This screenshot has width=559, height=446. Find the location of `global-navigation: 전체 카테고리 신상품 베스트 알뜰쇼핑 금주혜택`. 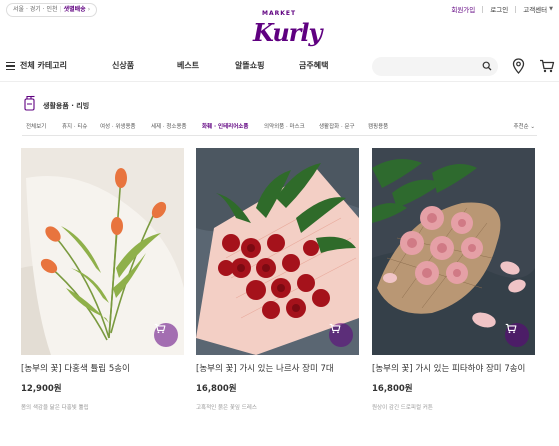

global-navigation: 전체 카테고리 신상품 베스트 알뜰쇼핑 금주혜택 is located at coordinates (279, 67).